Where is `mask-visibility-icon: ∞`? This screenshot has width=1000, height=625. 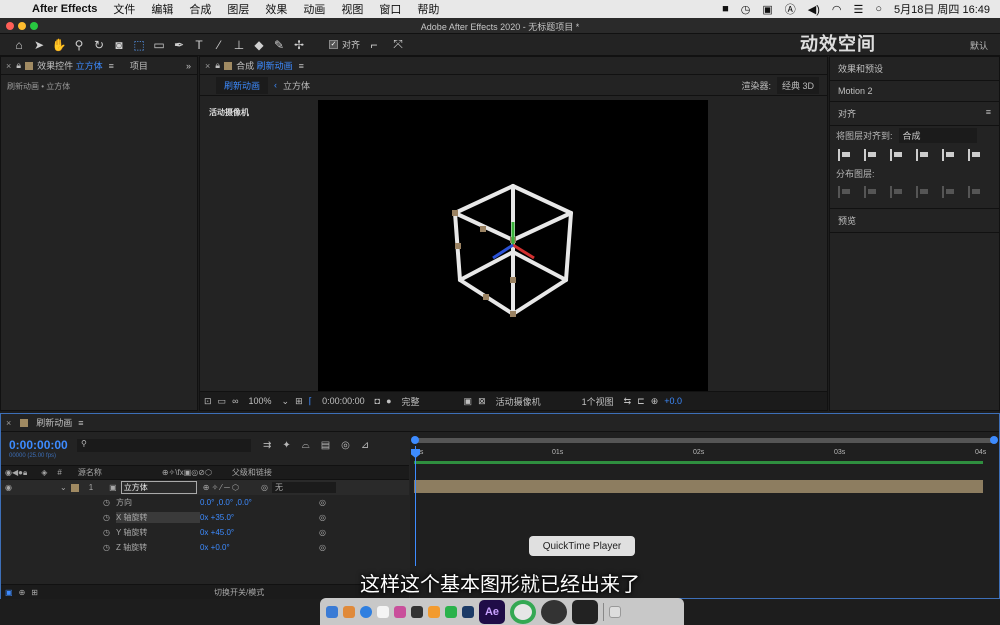
mask-visibility-icon: ∞ is located at coordinates (235, 401).